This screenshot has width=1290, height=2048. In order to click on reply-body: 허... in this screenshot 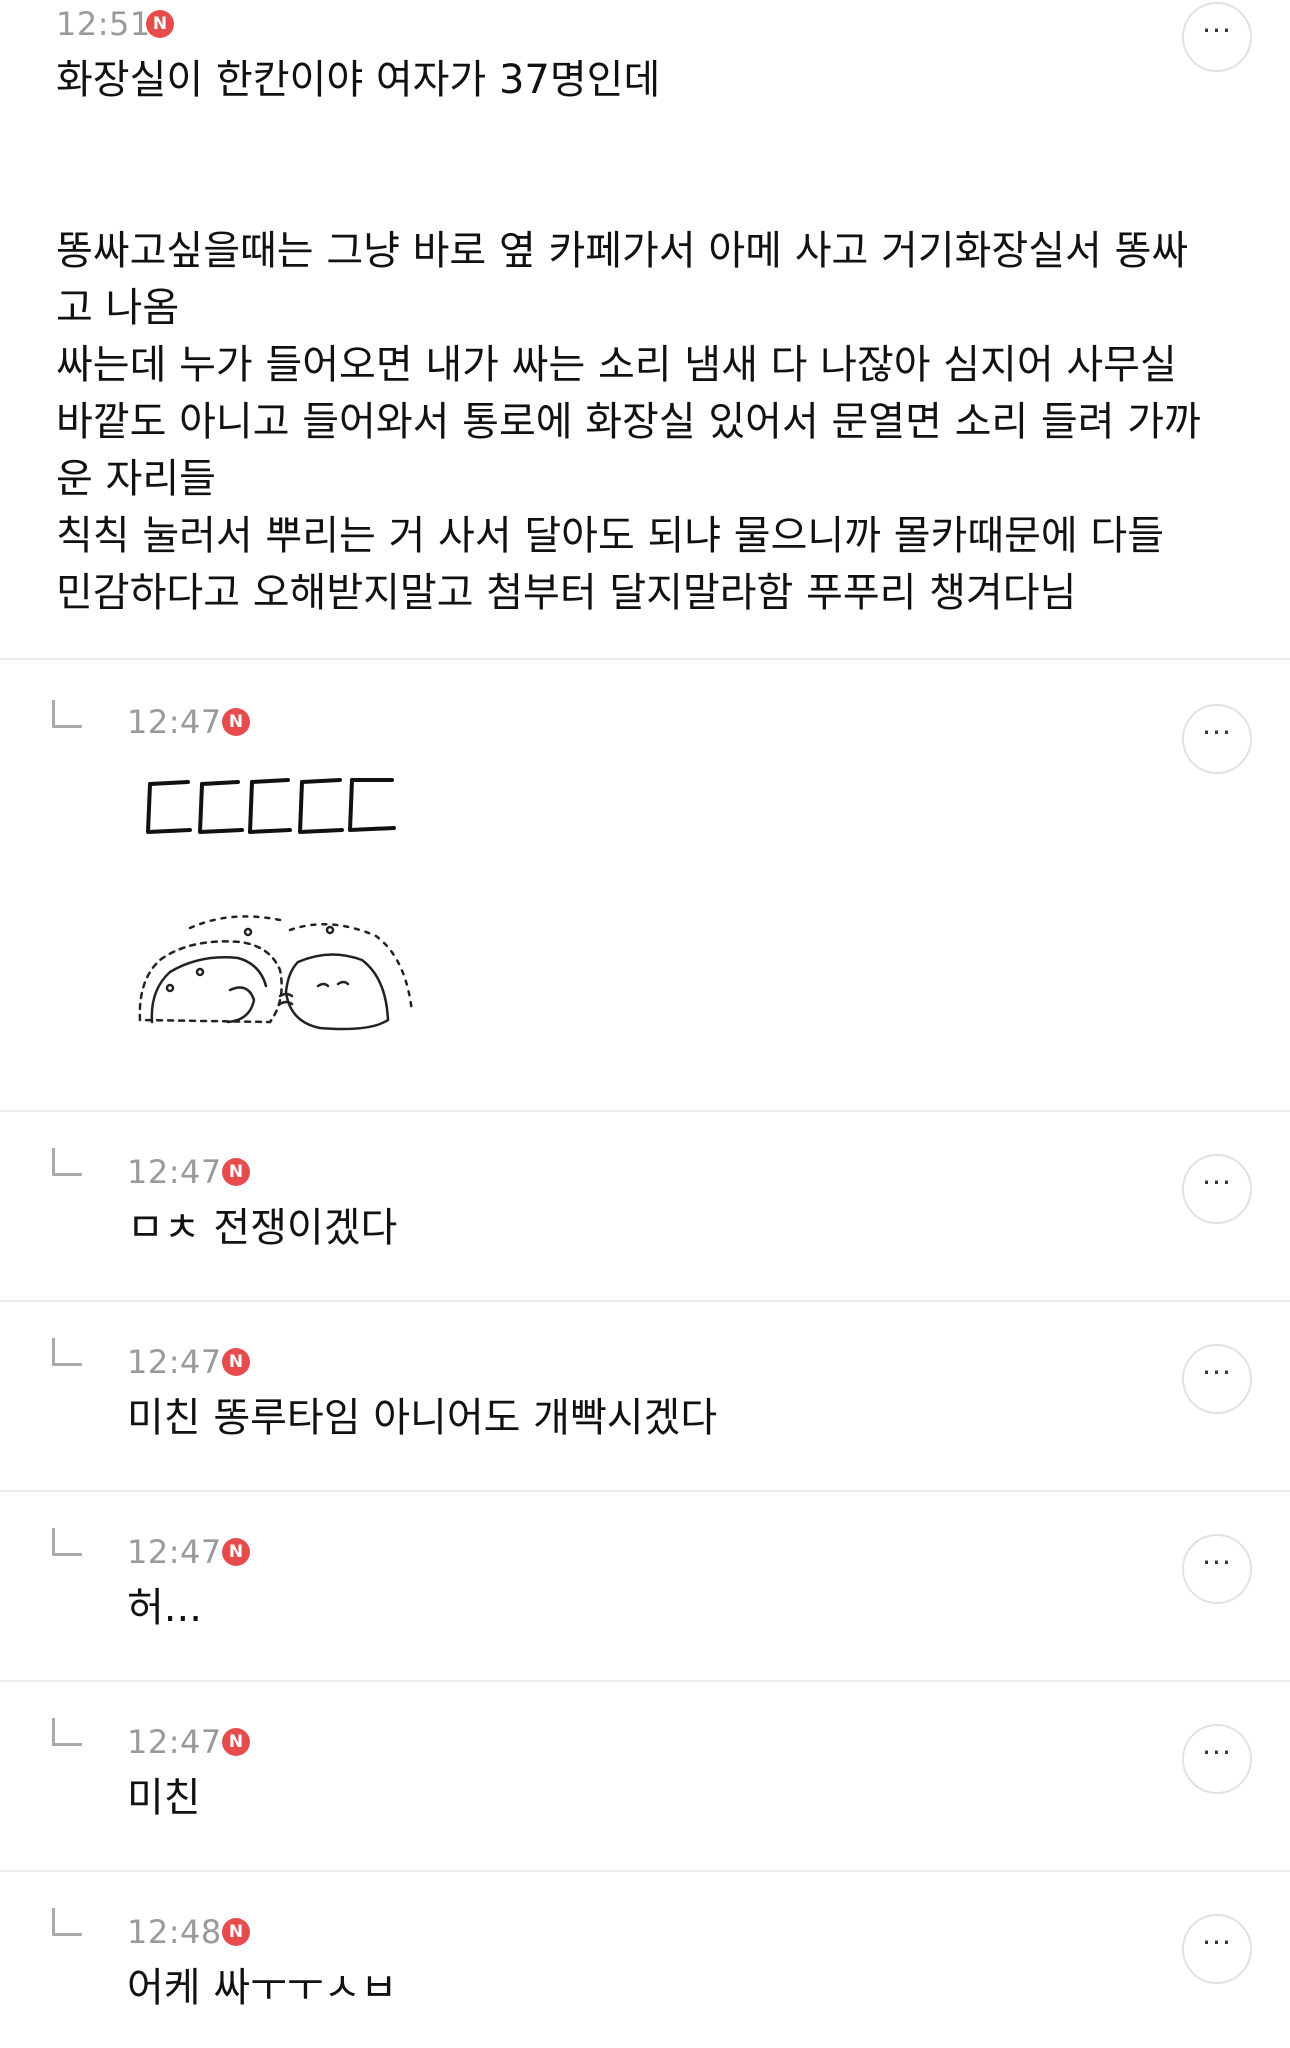, I will do `click(164, 1608)`.